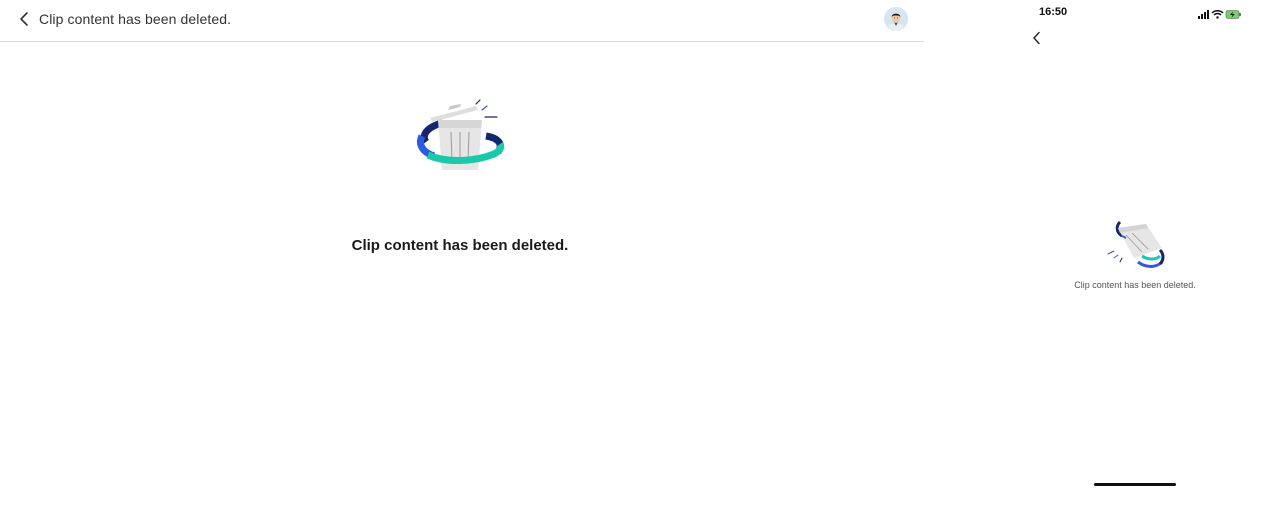 This screenshot has height=505, width=1280. What do you see at coordinates (1135, 484) in the screenshot?
I see `home-indicator` at bounding box center [1135, 484].